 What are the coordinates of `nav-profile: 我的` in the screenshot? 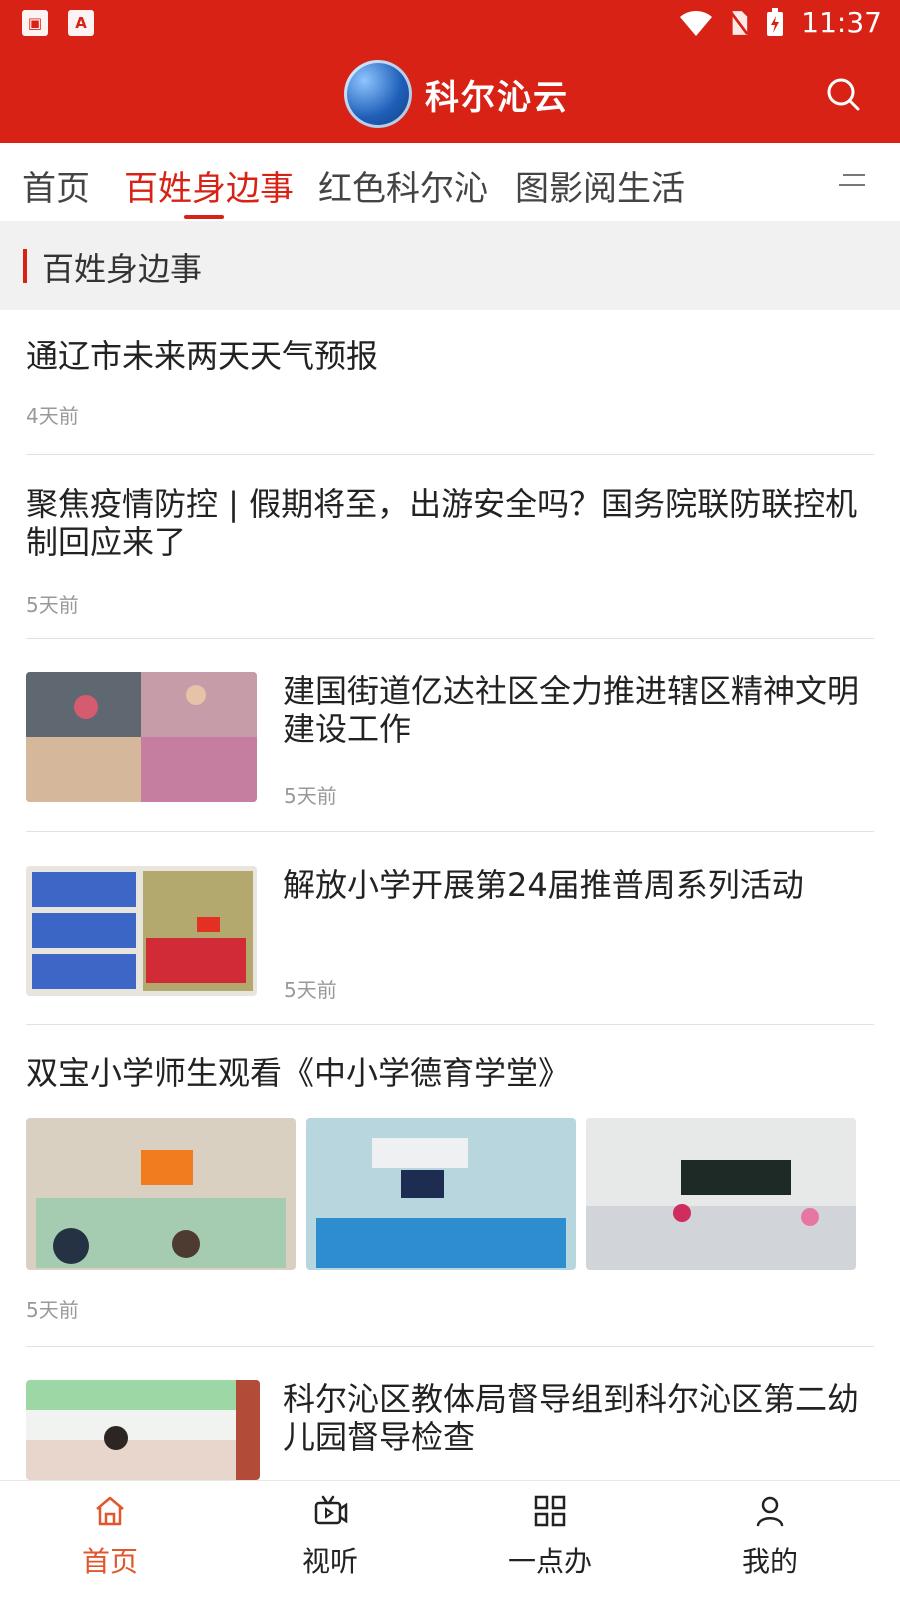 It's located at (770, 1536).